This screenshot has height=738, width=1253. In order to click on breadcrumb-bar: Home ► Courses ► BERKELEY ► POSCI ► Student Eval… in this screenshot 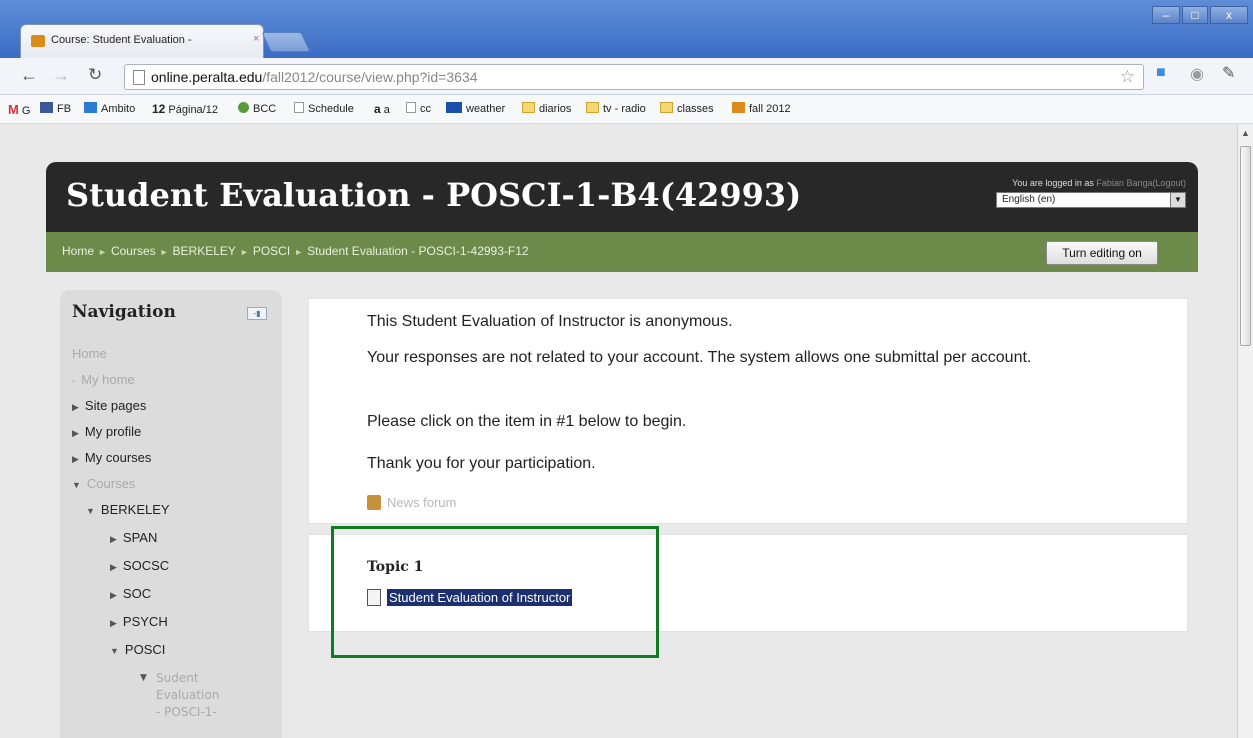, I will do `click(622, 252)`.